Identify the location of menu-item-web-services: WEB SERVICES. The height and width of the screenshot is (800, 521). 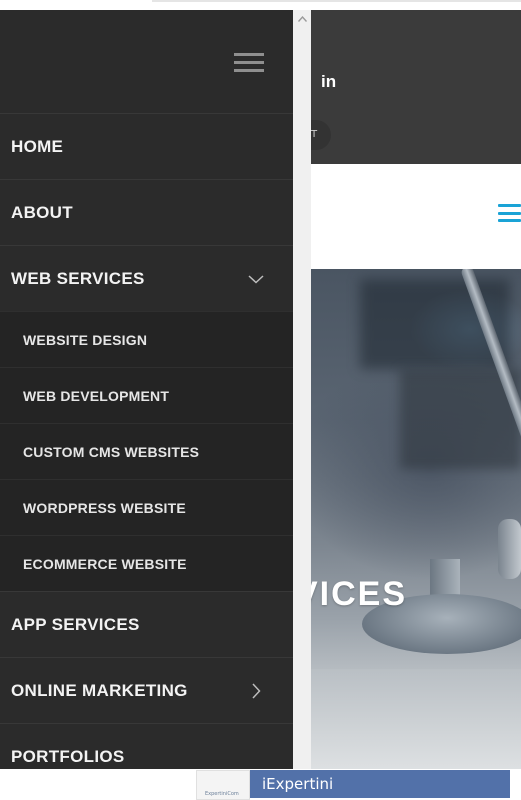
(146, 278).